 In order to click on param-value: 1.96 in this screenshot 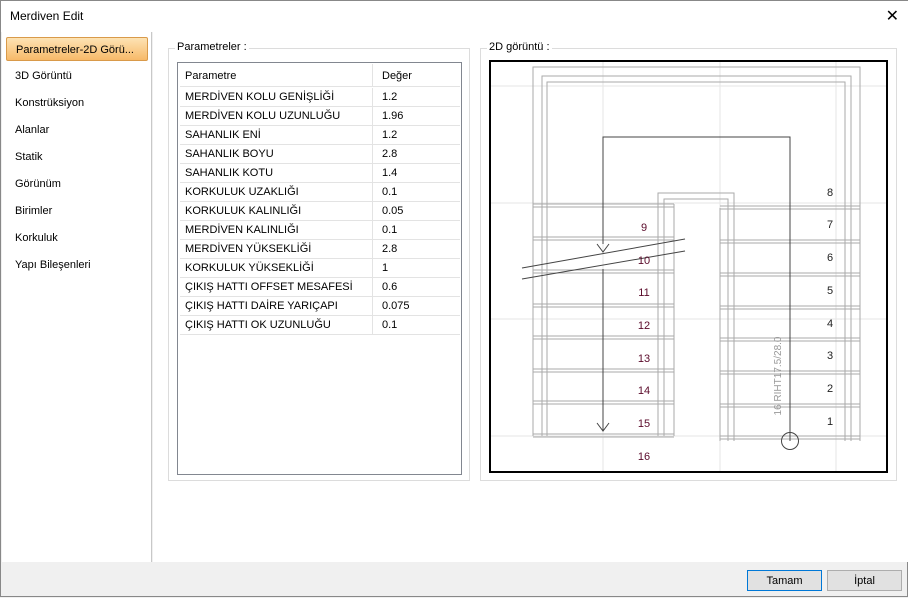, I will do `click(388, 114)`.